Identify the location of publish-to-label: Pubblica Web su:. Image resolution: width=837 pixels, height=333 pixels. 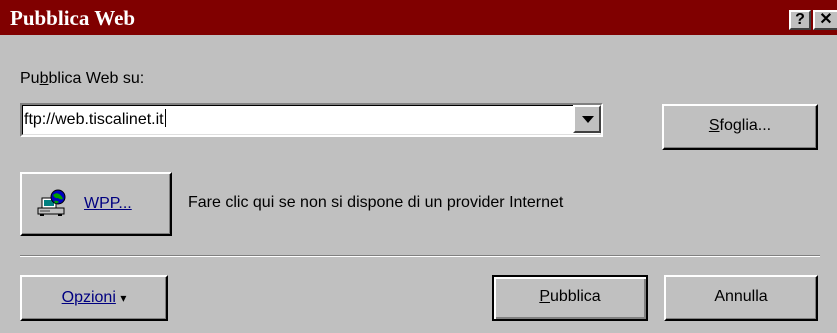
(82, 79).